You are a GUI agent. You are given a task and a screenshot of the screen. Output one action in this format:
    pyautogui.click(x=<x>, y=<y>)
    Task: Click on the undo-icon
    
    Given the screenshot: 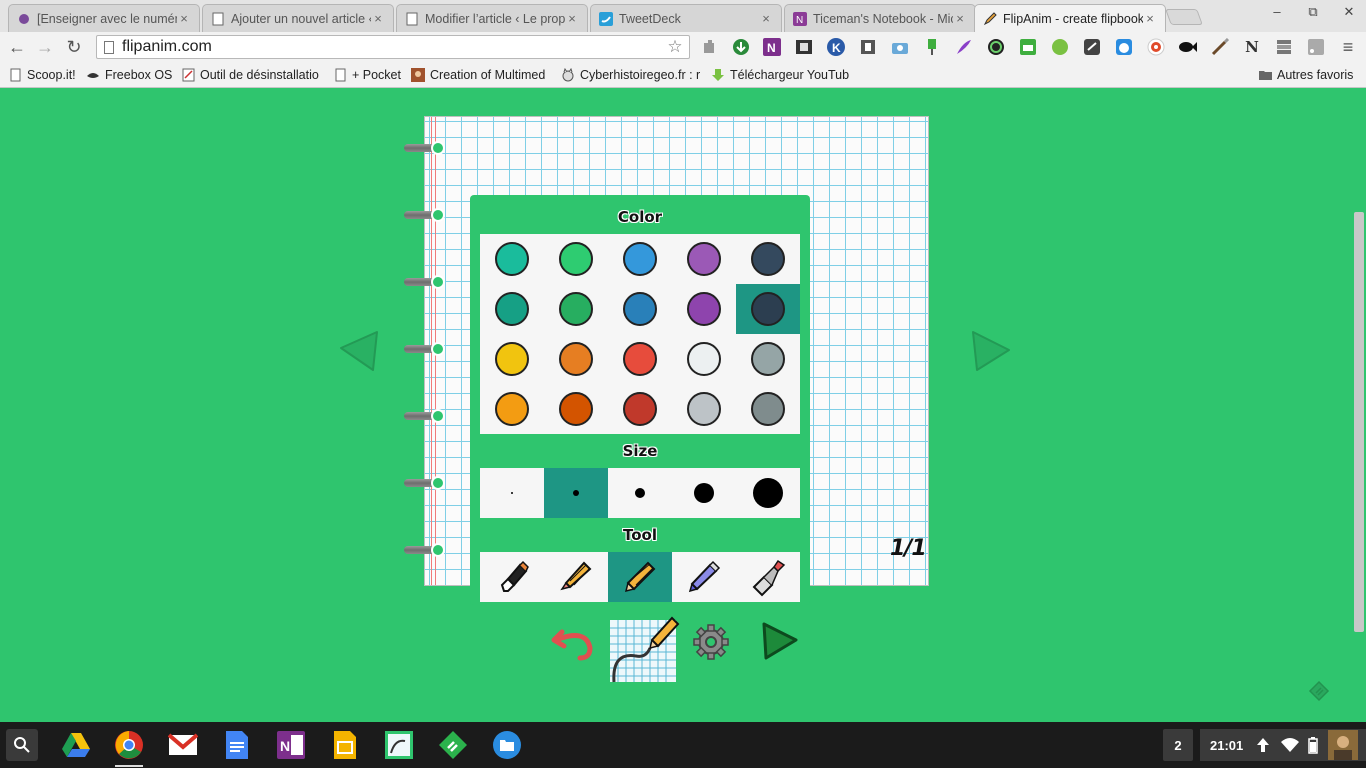 What is the action you would take?
    pyautogui.click(x=574, y=644)
    